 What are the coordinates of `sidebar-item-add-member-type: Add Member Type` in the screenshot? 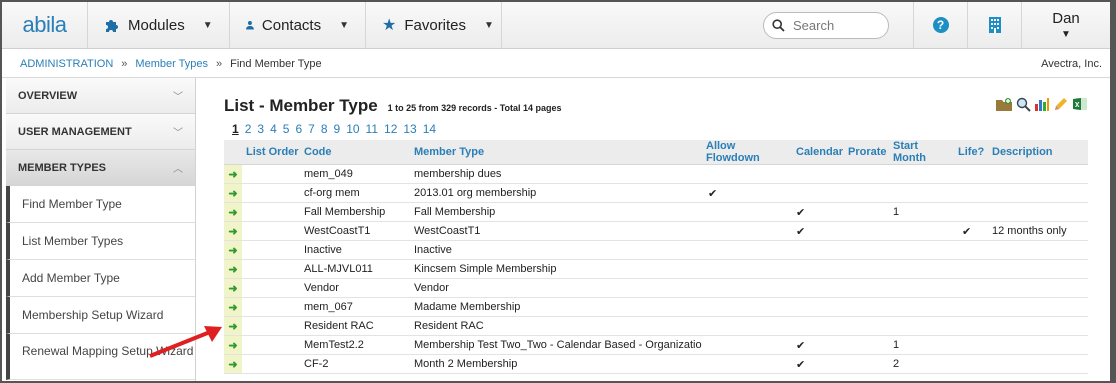 It's located at (100, 278).